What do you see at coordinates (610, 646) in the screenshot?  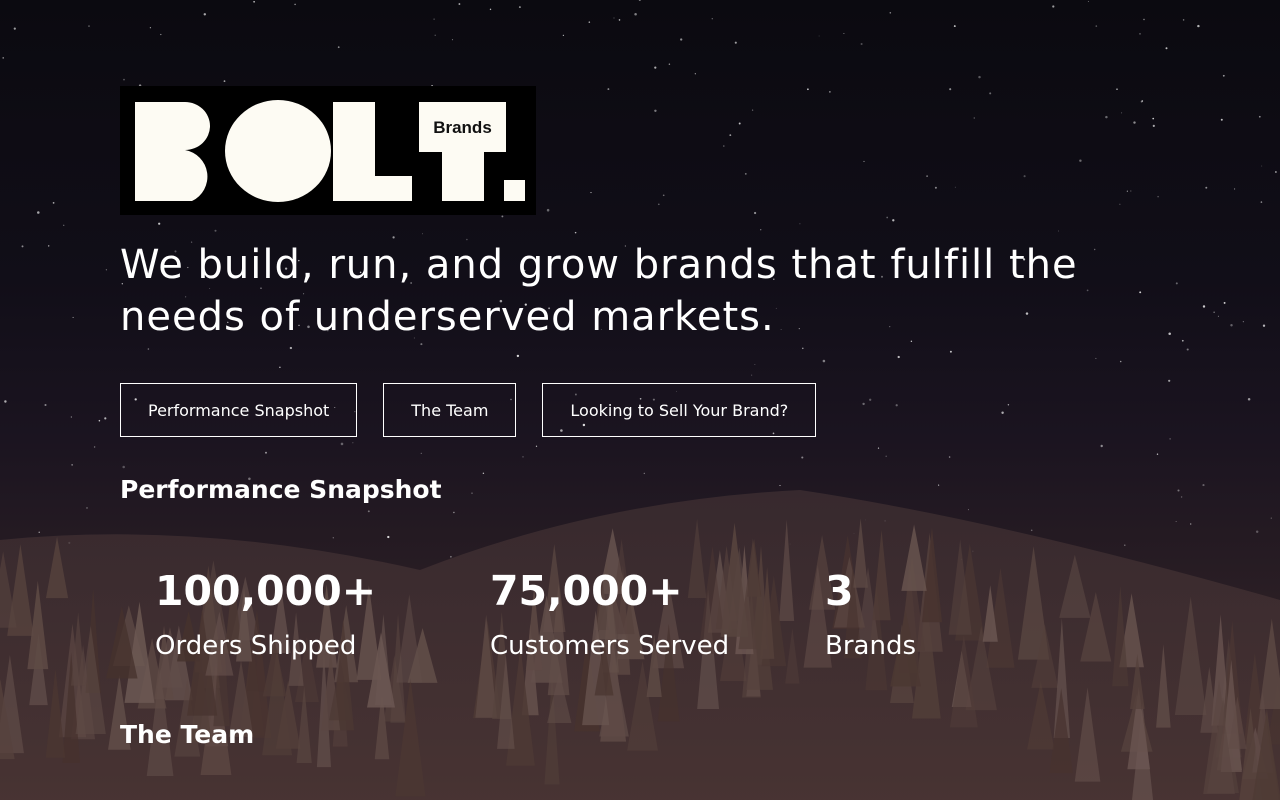 I see `stat-label: Customers Served` at bounding box center [610, 646].